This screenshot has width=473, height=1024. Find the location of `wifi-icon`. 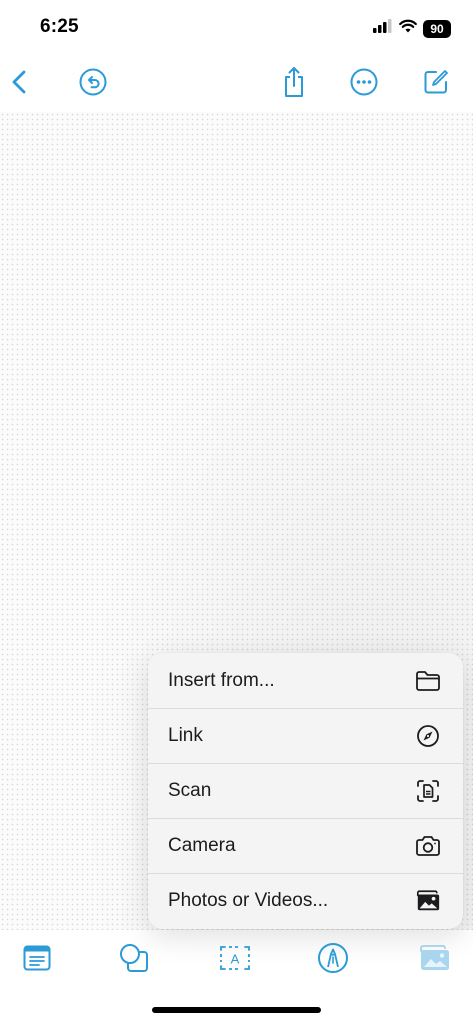

wifi-icon is located at coordinates (408, 28).